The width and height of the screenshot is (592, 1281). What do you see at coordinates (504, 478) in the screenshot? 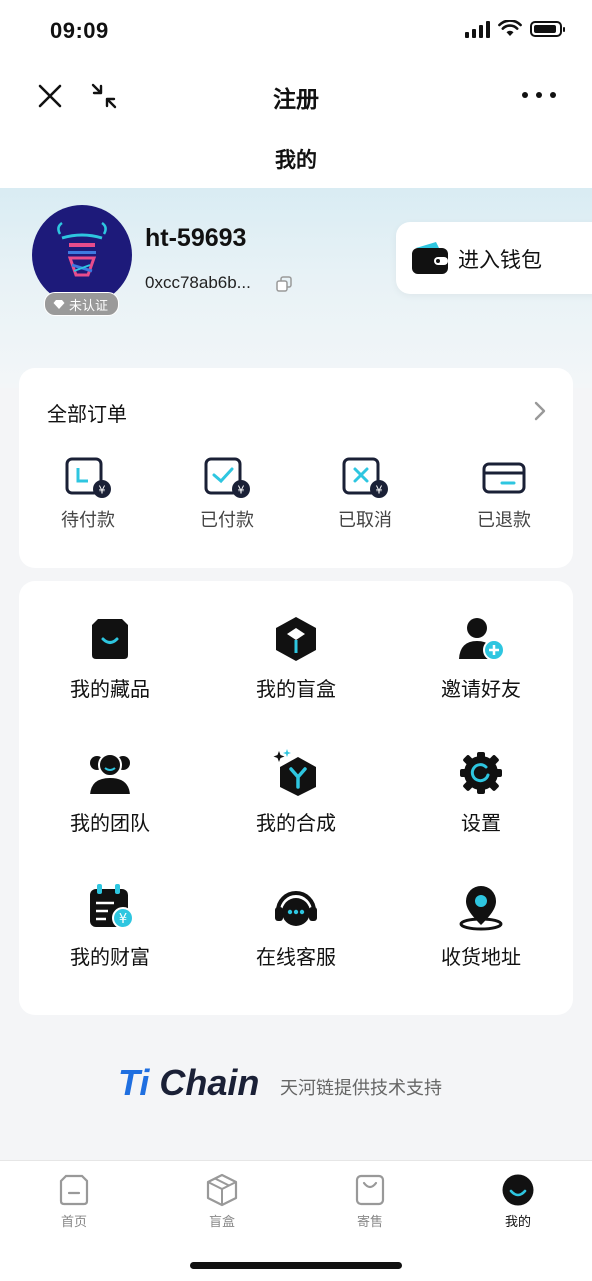
I see `refunded-icon` at bounding box center [504, 478].